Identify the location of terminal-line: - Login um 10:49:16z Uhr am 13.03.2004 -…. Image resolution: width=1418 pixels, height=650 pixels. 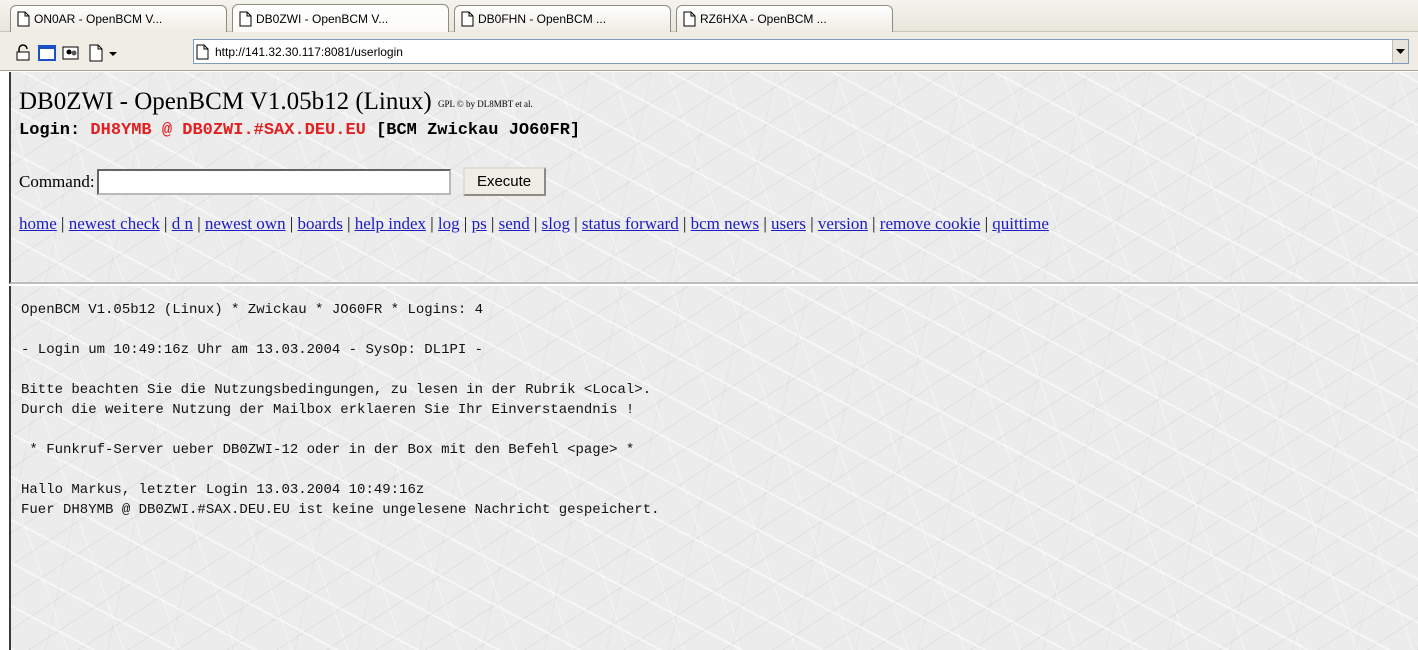
(252, 350).